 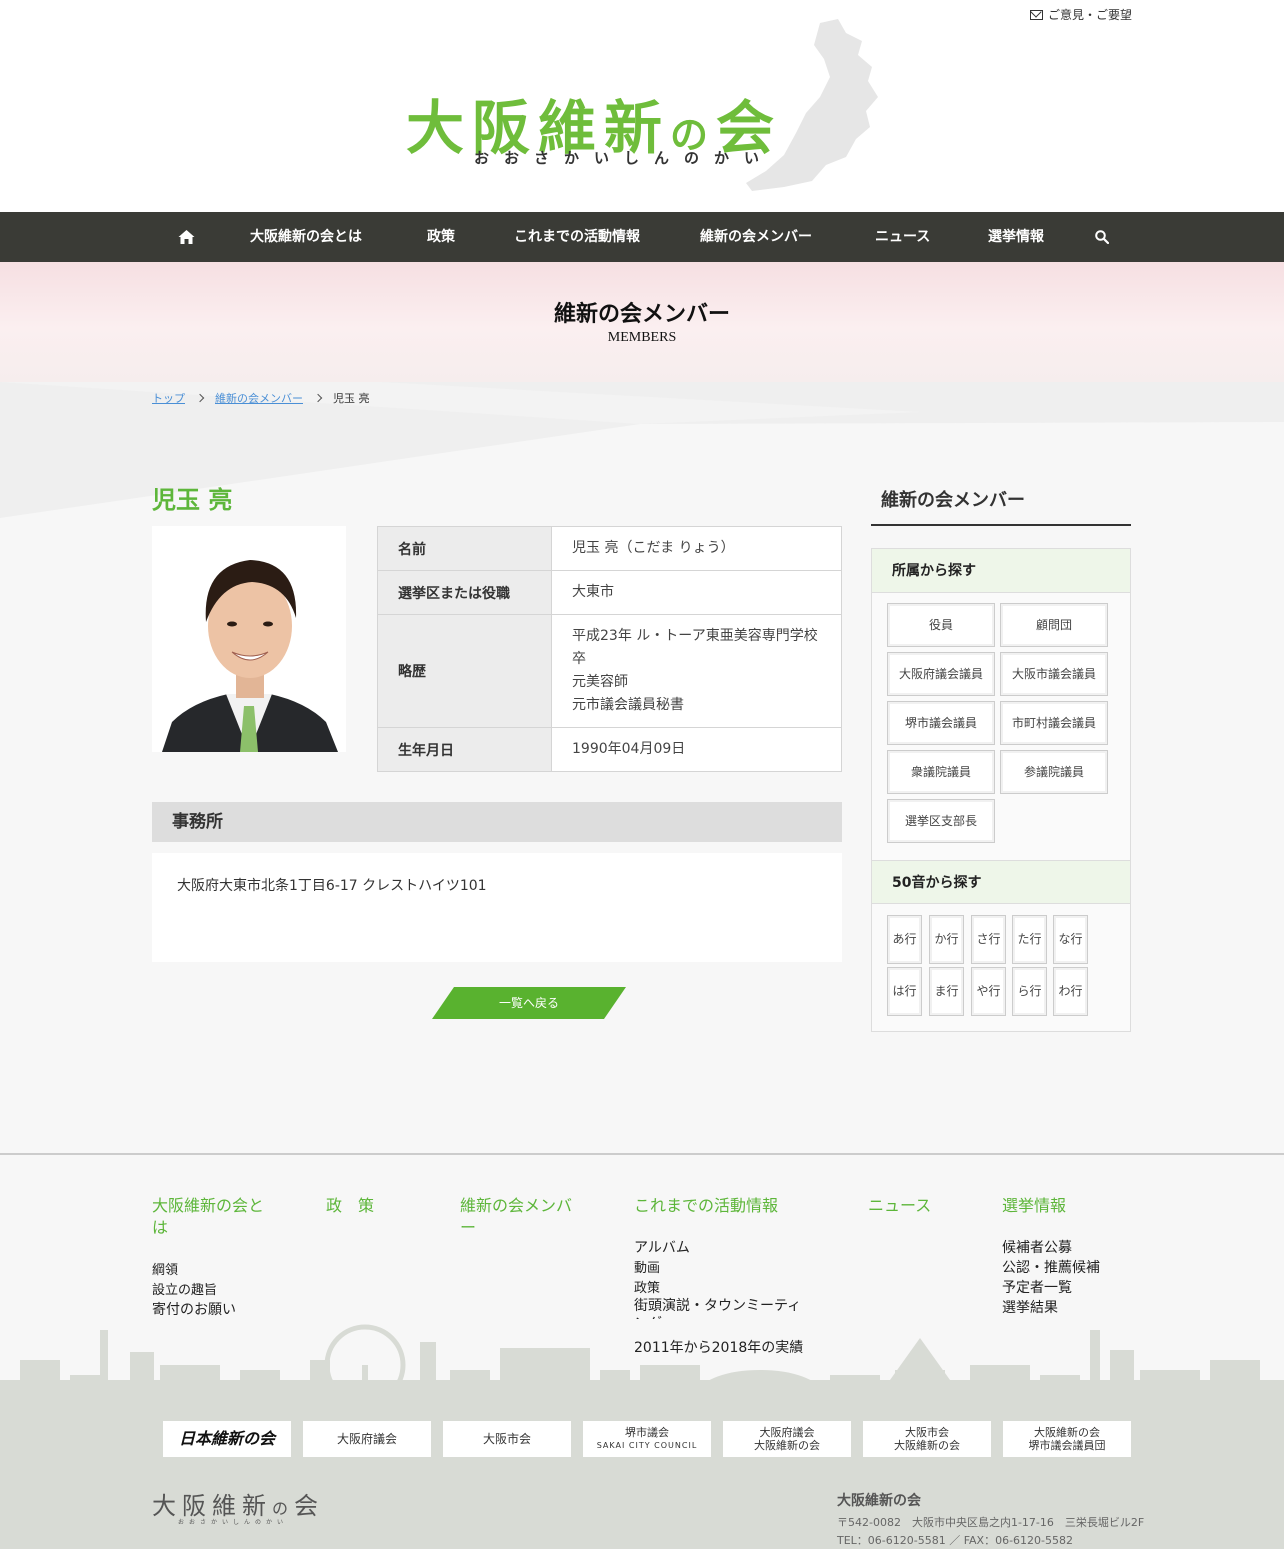 I want to click on breadcrumb-members: 維新の会メンバー, so click(x=259, y=398).